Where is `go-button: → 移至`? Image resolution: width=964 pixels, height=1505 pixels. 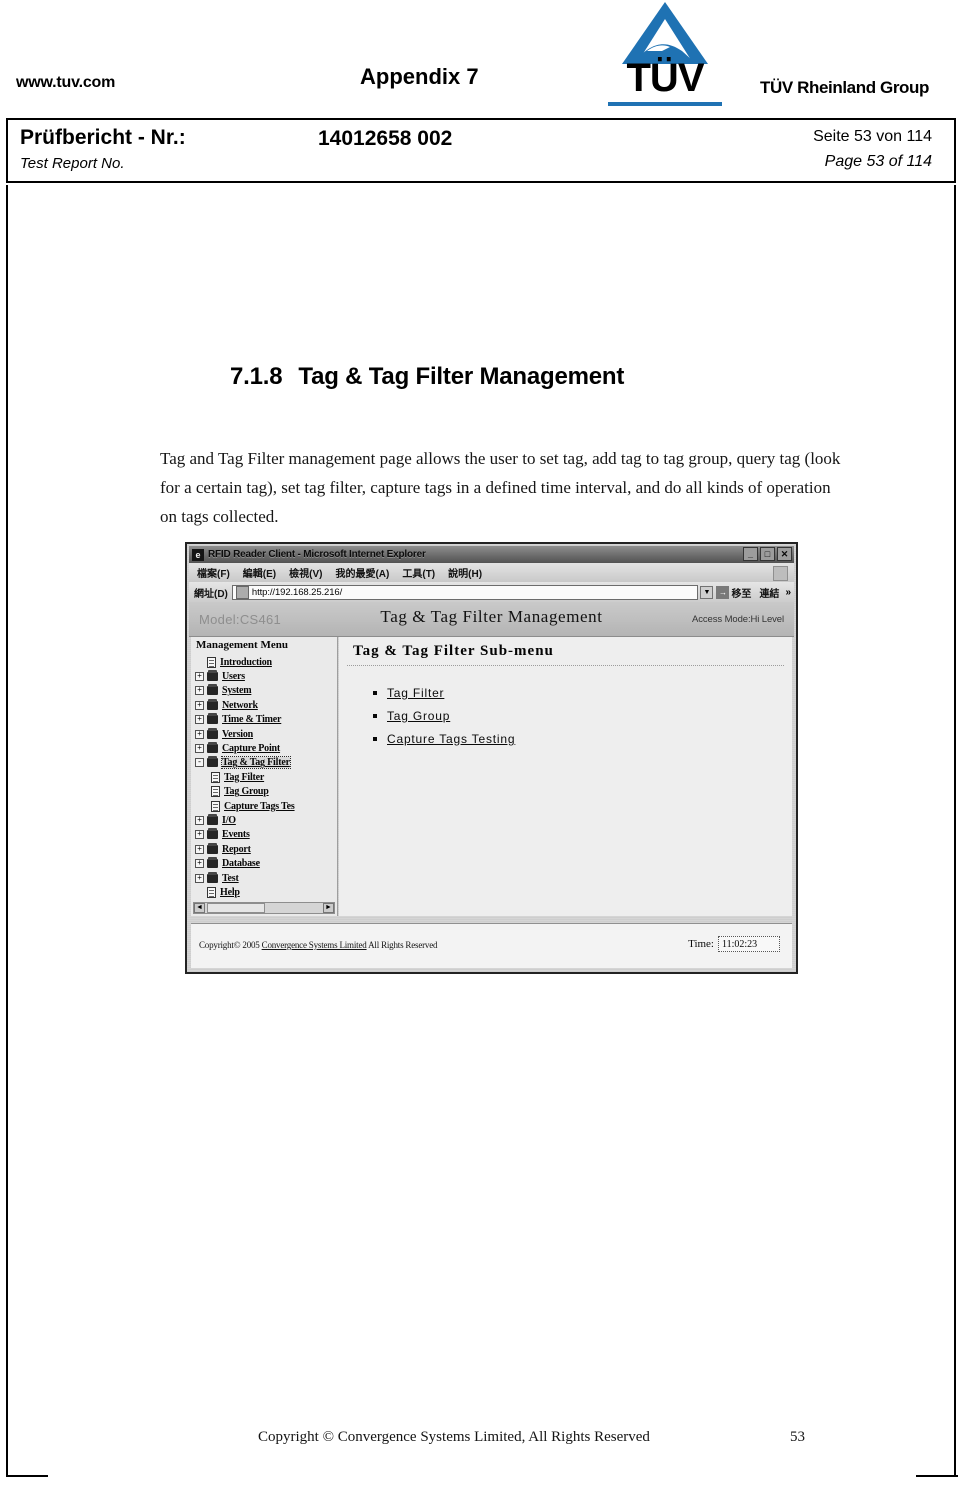 go-button: → 移至 is located at coordinates (733, 592).